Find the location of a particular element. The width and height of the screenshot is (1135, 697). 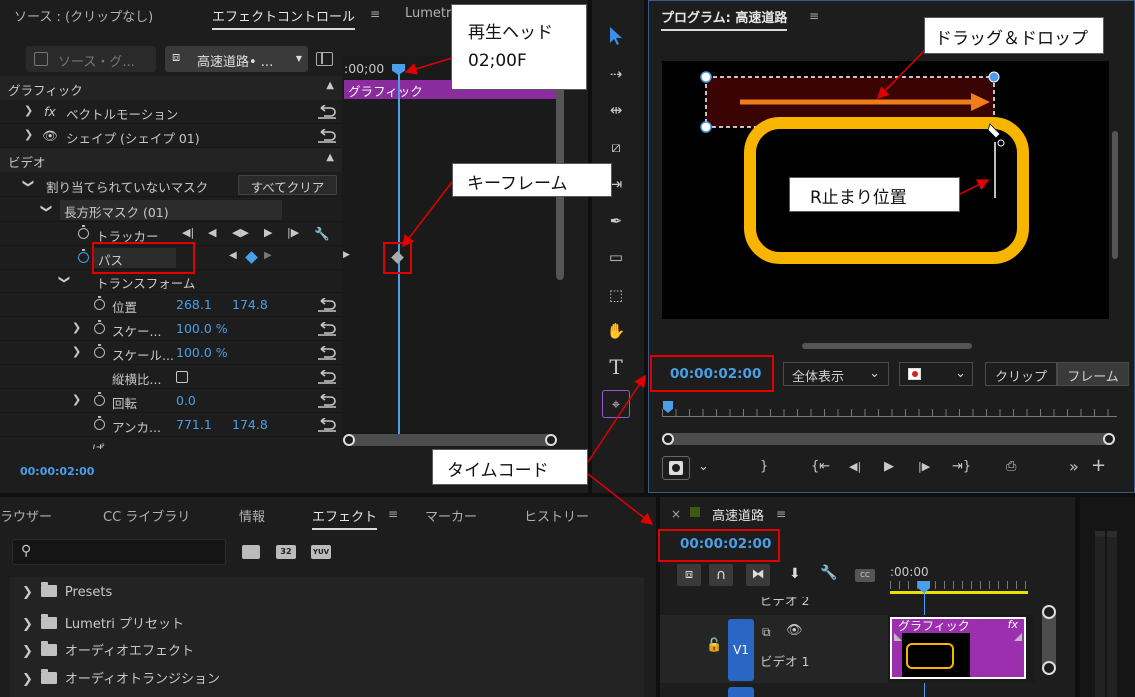

keyframe-highlight-box is located at coordinates (397, 258).